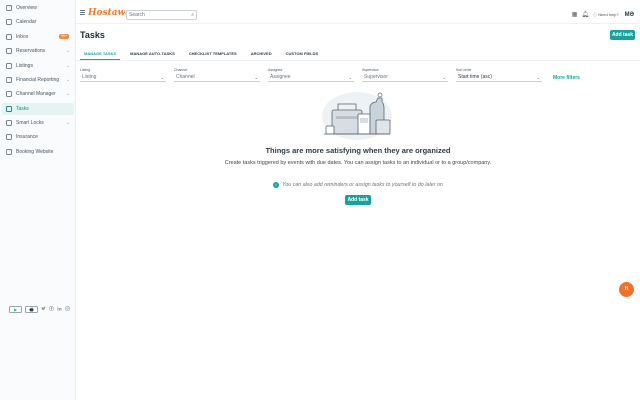  I want to click on assignee-select: Assignee ⌄, so click(311, 78).